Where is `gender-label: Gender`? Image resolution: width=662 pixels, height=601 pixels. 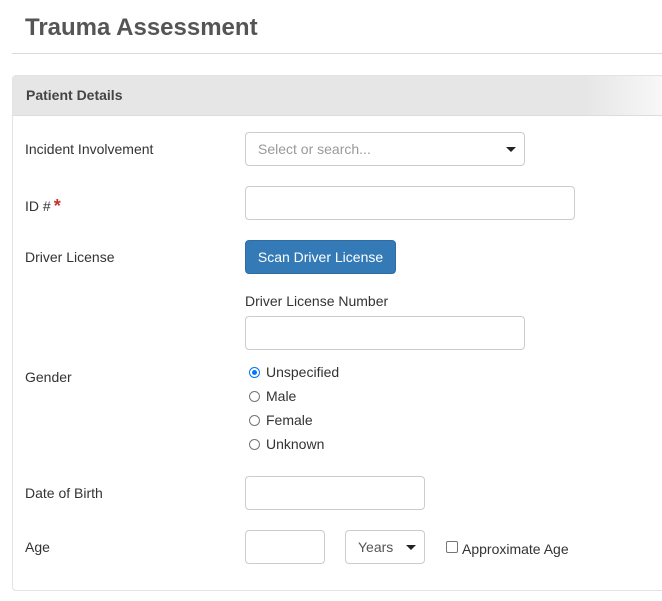 gender-label: Gender is located at coordinates (48, 377).